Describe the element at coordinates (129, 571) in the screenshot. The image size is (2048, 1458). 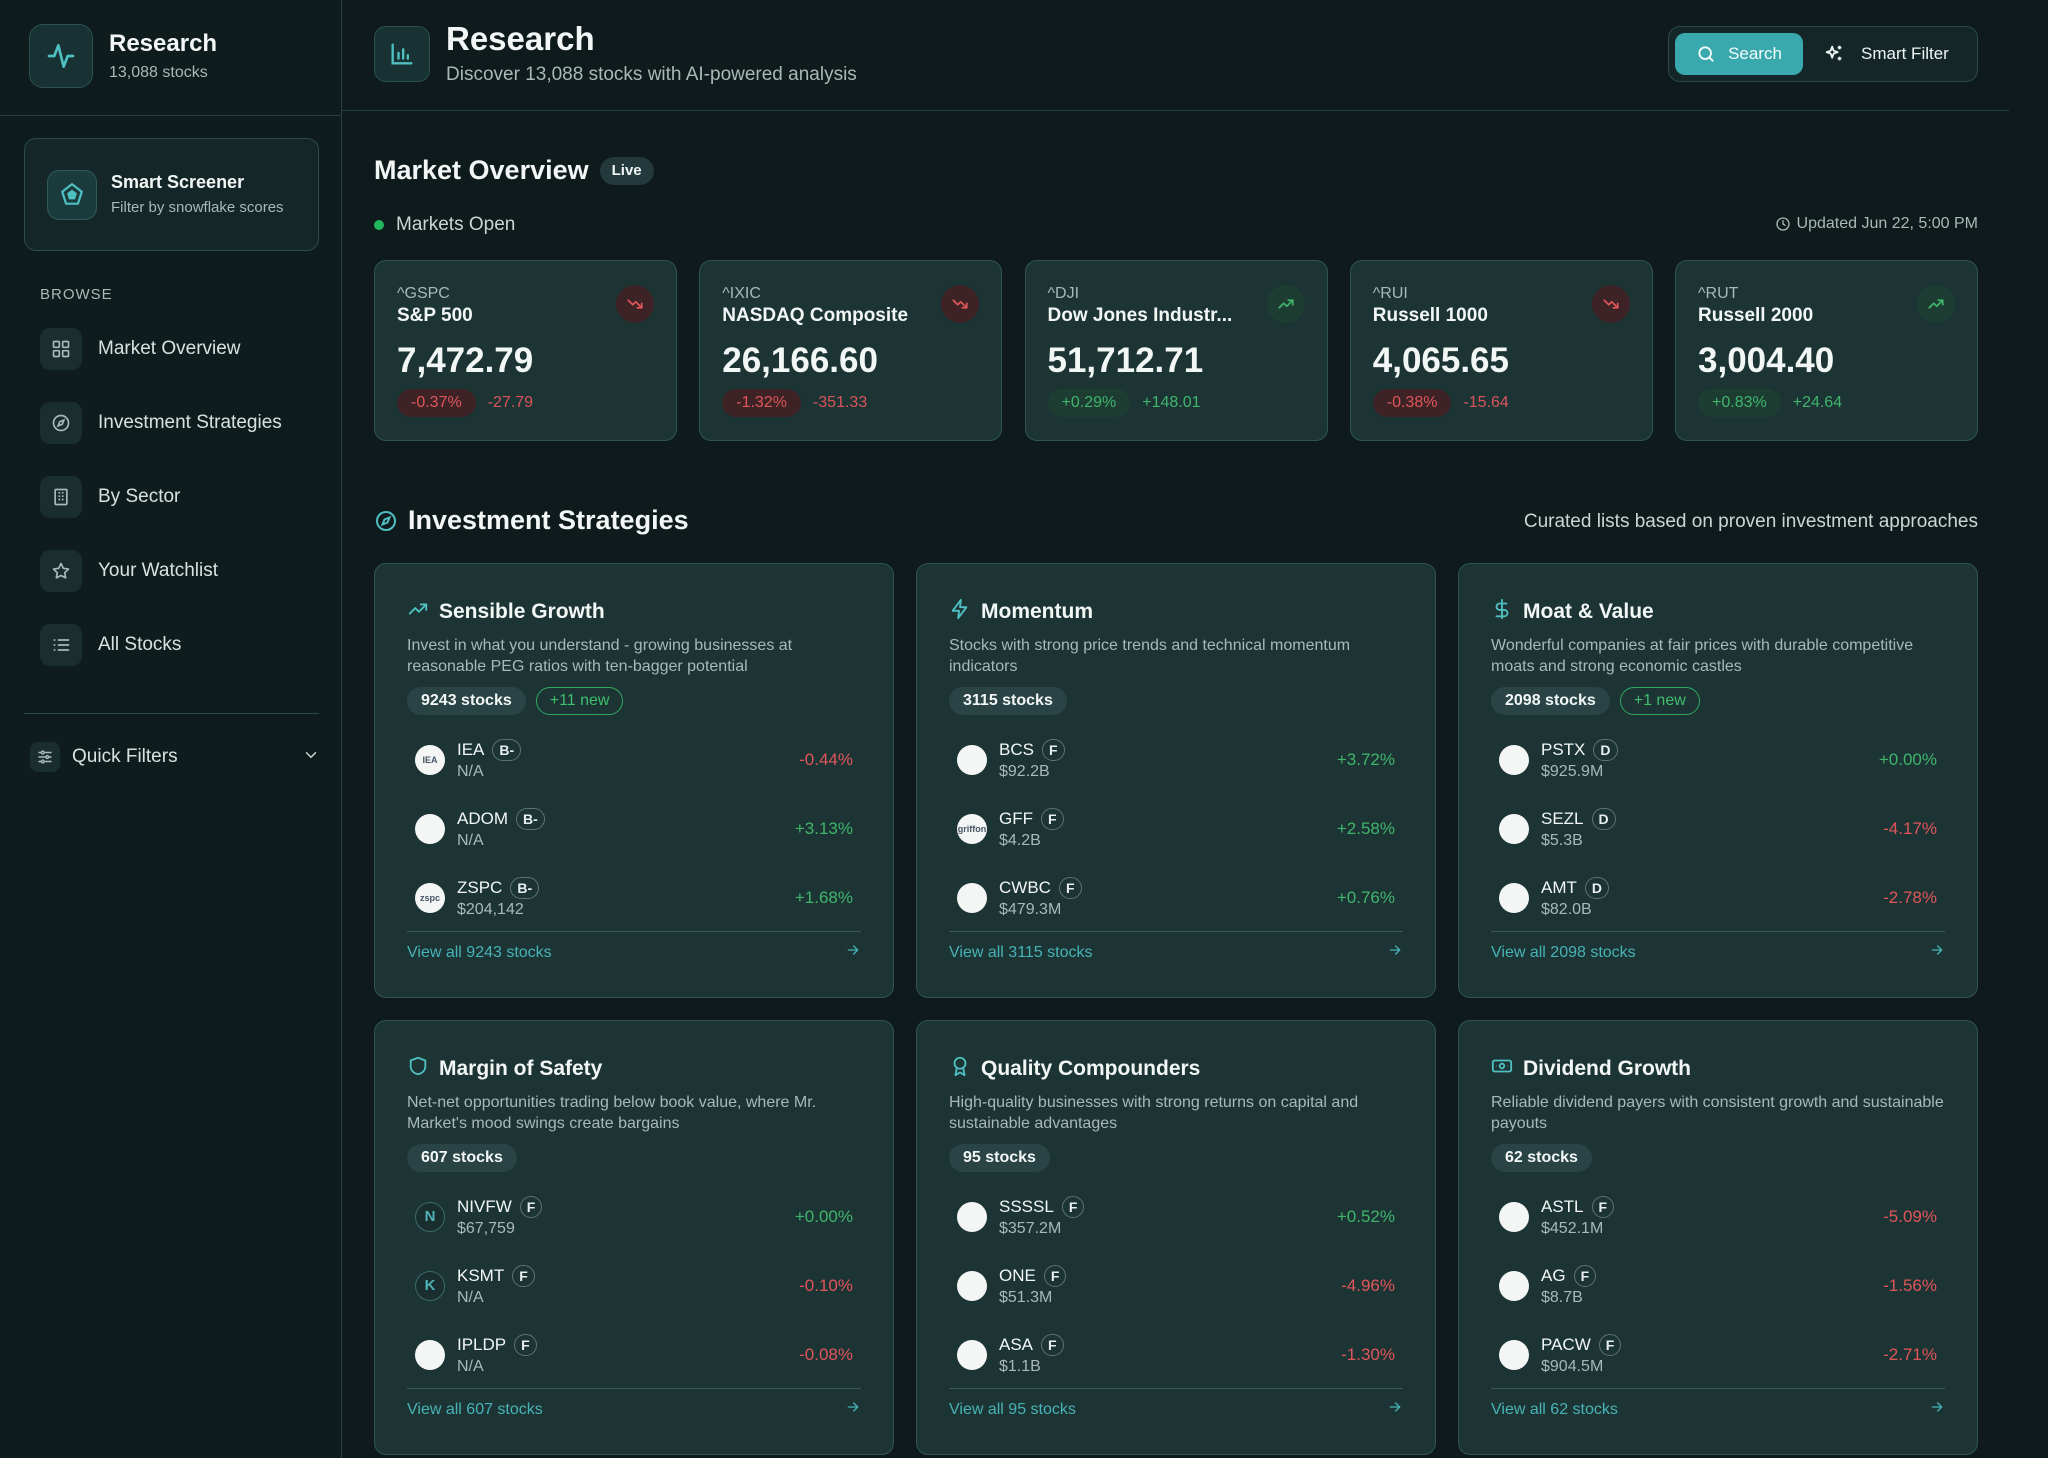
I see `sidebar-item-watchlist: Your Watchlist` at that location.